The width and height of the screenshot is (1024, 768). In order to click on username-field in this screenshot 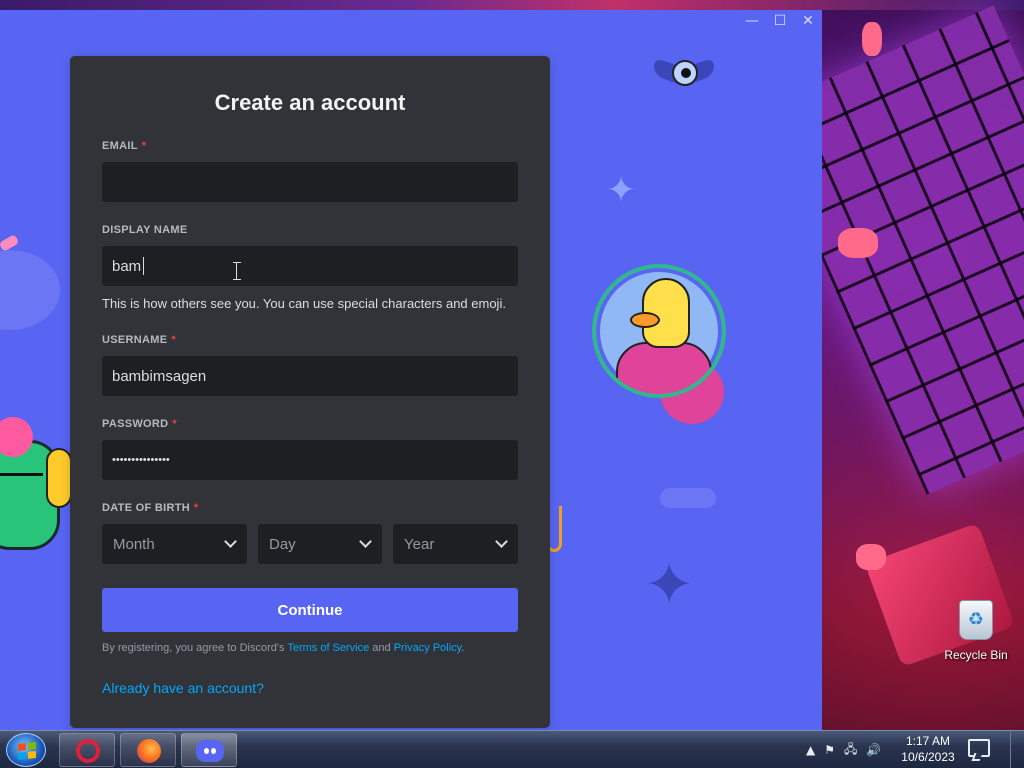, I will do `click(310, 376)`.